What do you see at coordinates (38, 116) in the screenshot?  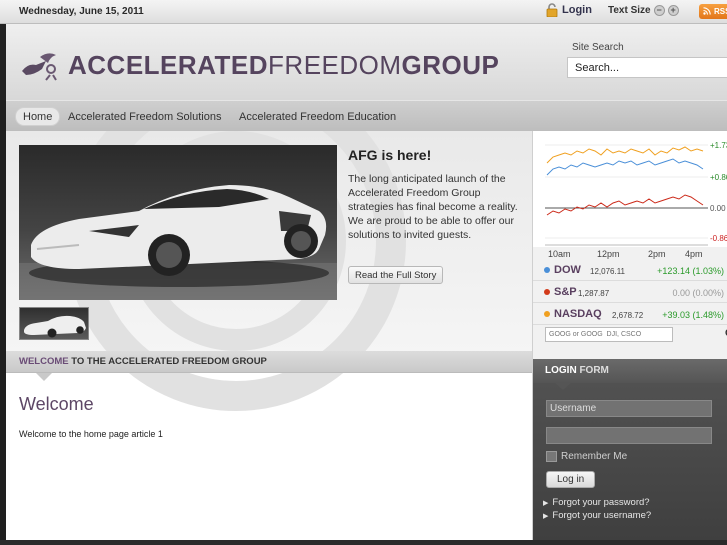 I see `nav-item-home: Home` at bounding box center [38, 116].